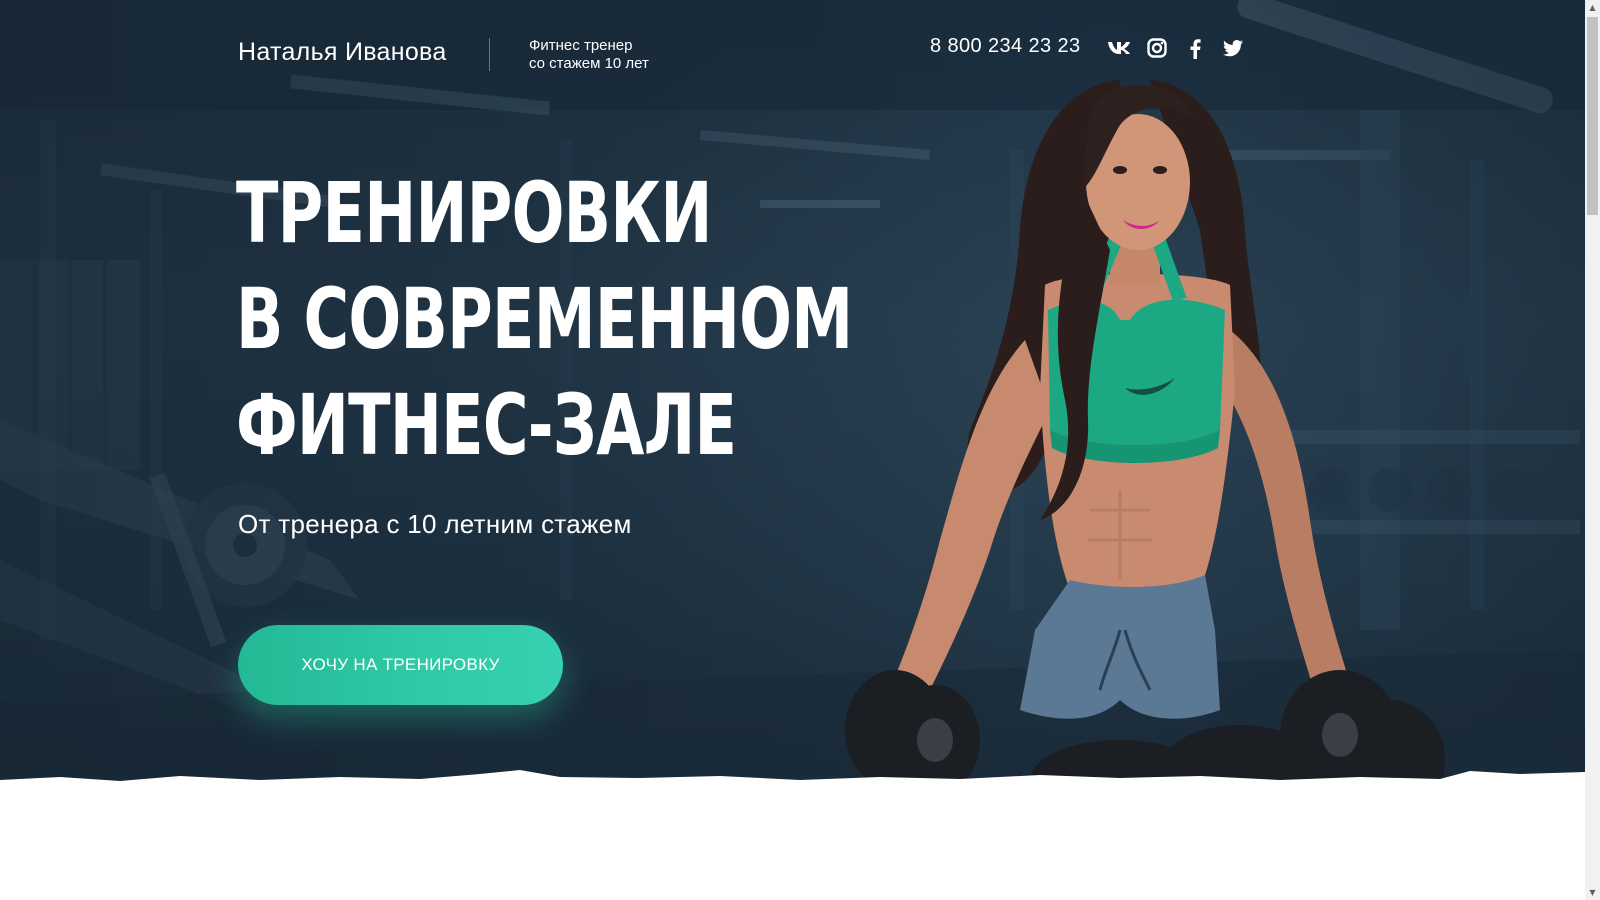 Image resolution: width=1600 pixels, height=900 pixels. I want to click on scroll-down-arrow-icon: ▼, so click(1592, 892).